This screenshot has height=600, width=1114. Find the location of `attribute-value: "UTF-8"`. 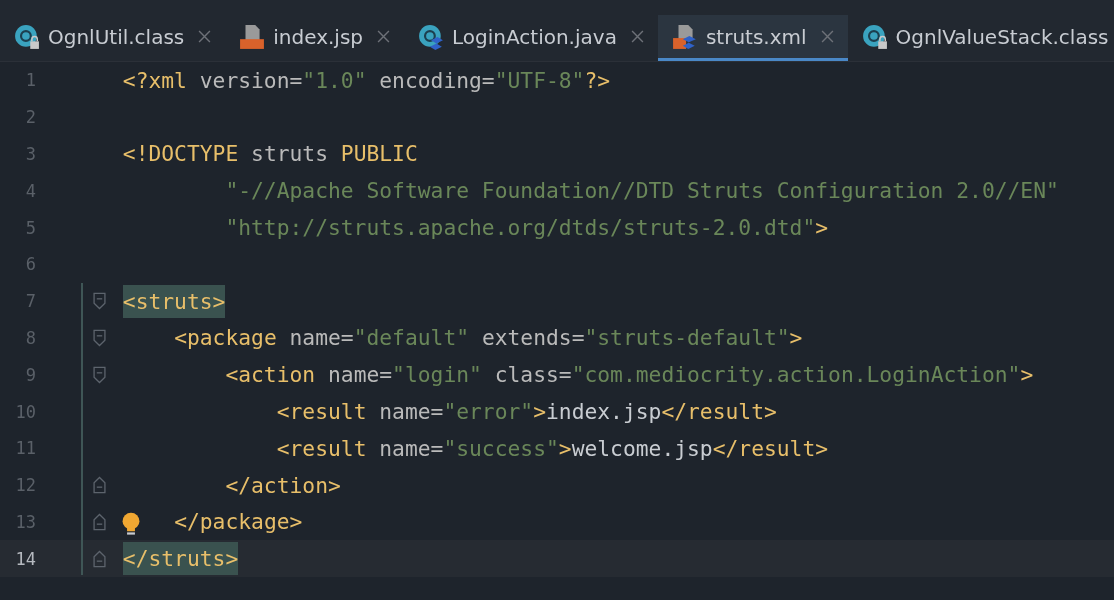

attribute-value: "UTF-8" is located at coordinates (539, 80).